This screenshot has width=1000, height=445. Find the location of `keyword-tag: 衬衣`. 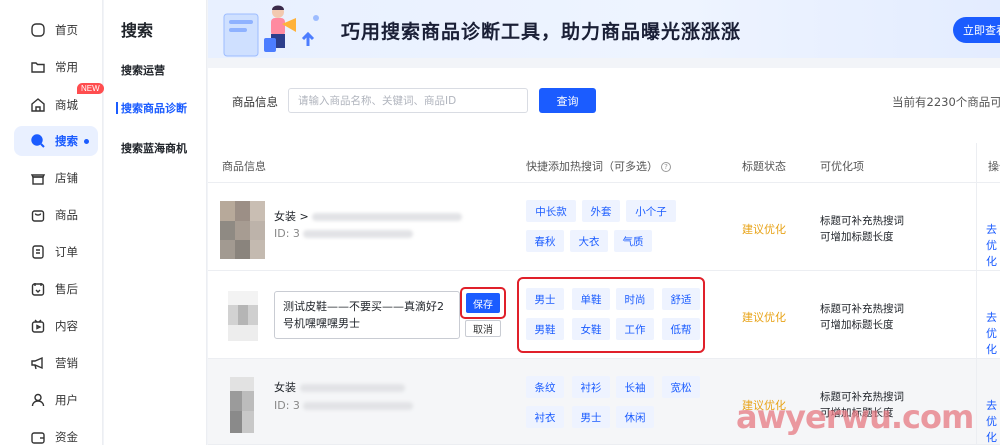

keyword-tag: 衬衣 is located at coordinates (545, 417).